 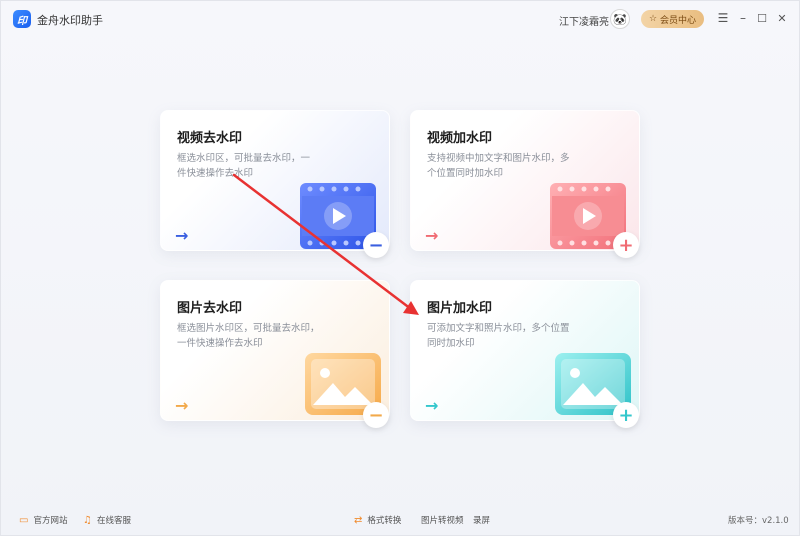 What do you see at coordinates (678, 20) in the screenshot?
I see `member-center-label: 会员中心` at bounding box center [678, 20].